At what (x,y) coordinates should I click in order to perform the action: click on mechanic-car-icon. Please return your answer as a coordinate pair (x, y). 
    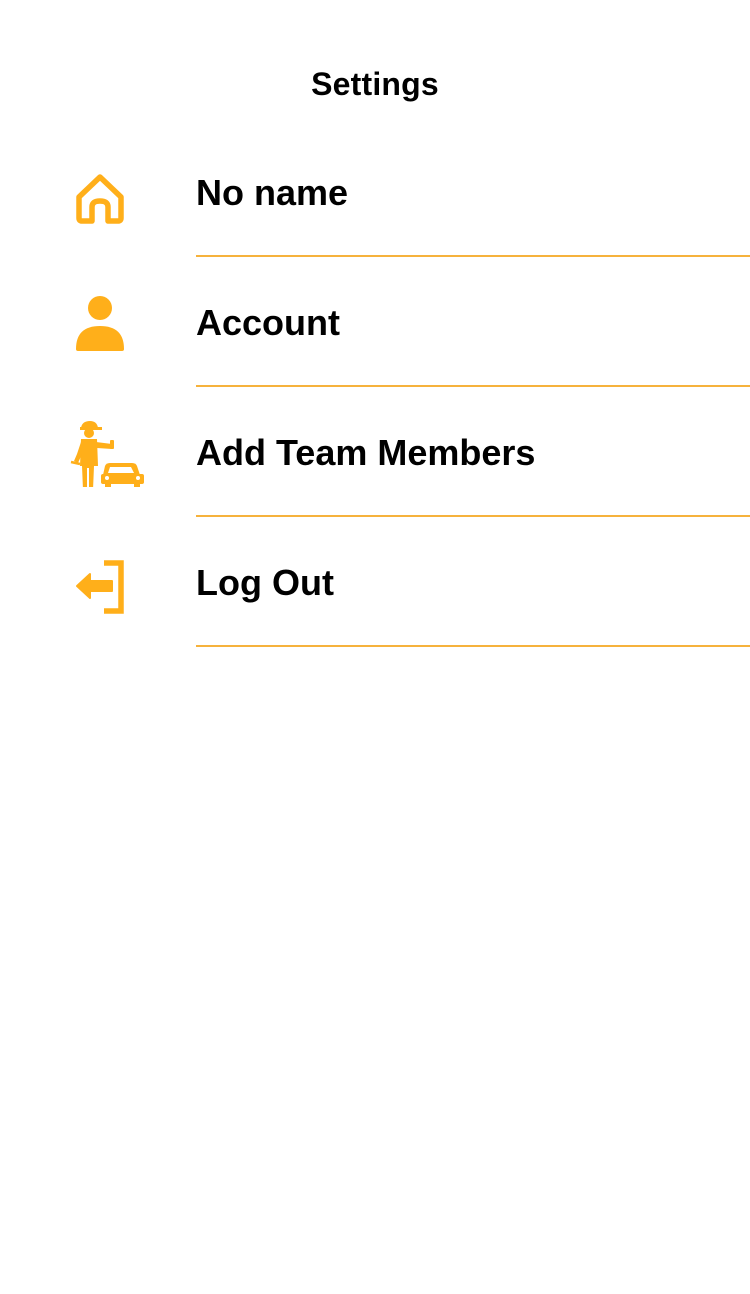
    Looking at the image, I should click on (107, 454).